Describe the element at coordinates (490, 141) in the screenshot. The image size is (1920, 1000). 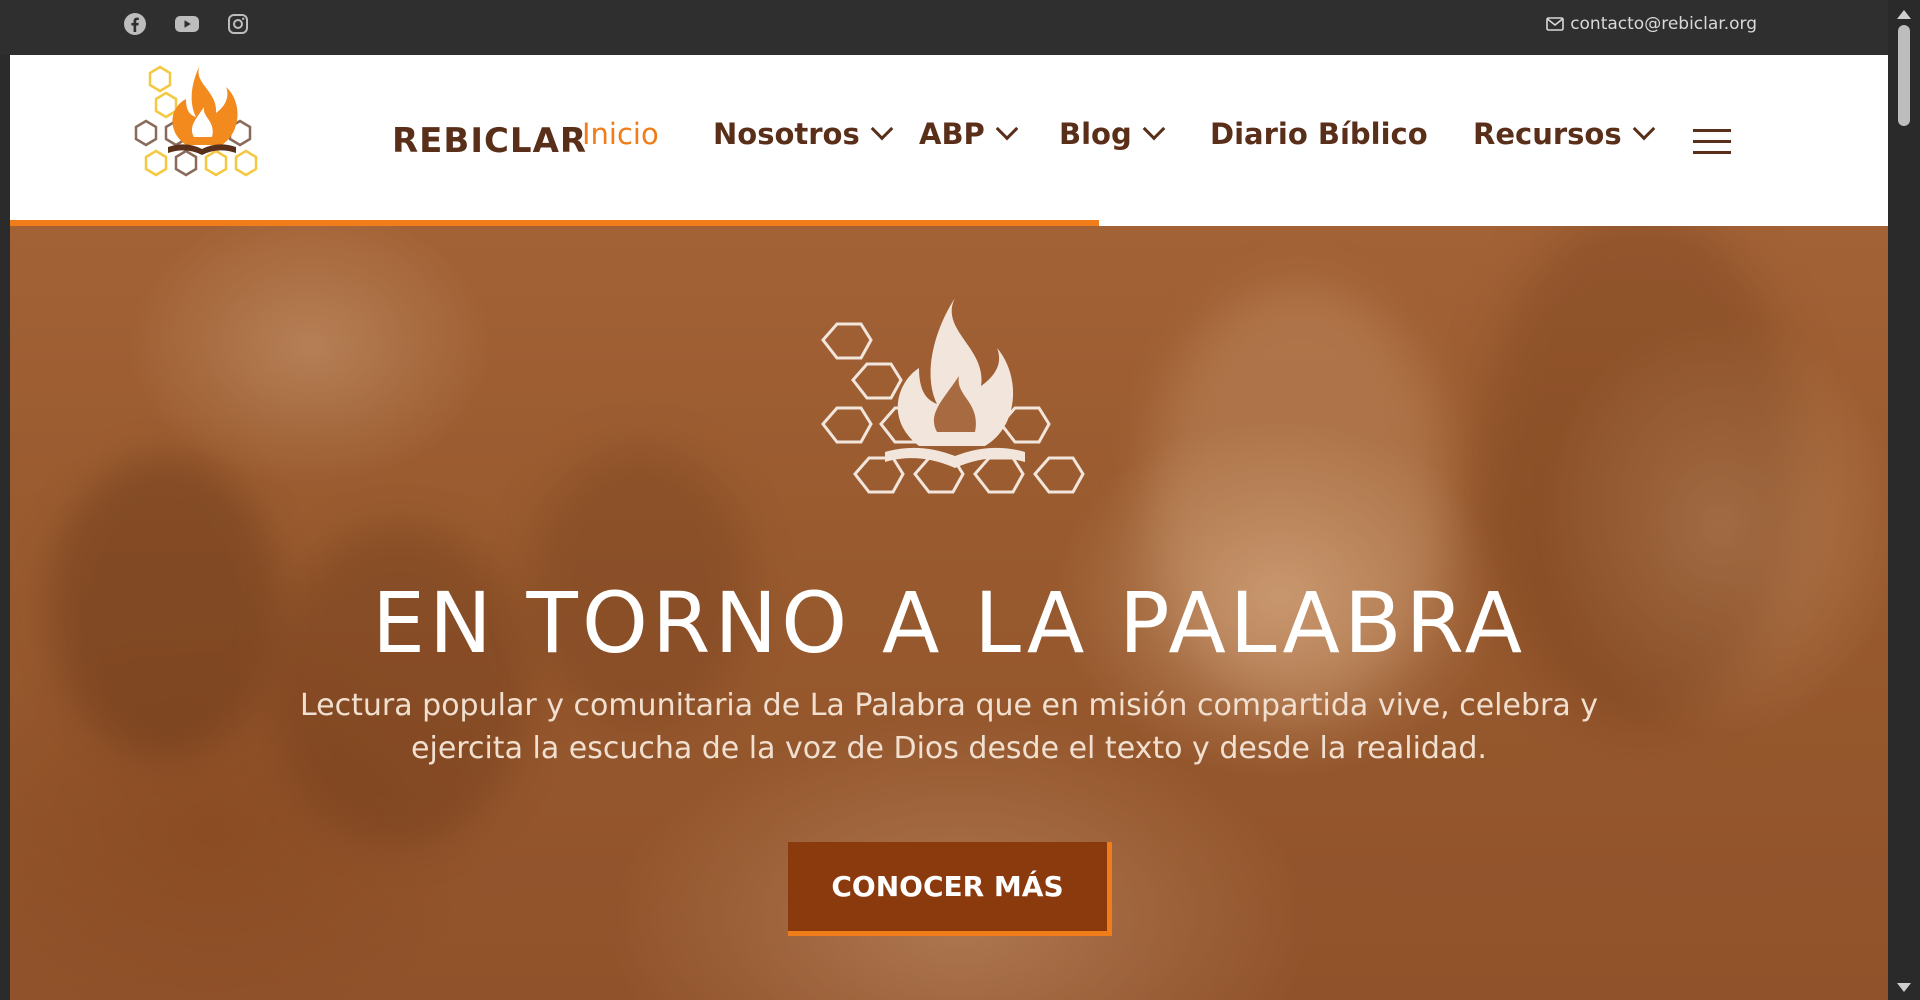
I see `logo-text: REBICLAR` at that location.